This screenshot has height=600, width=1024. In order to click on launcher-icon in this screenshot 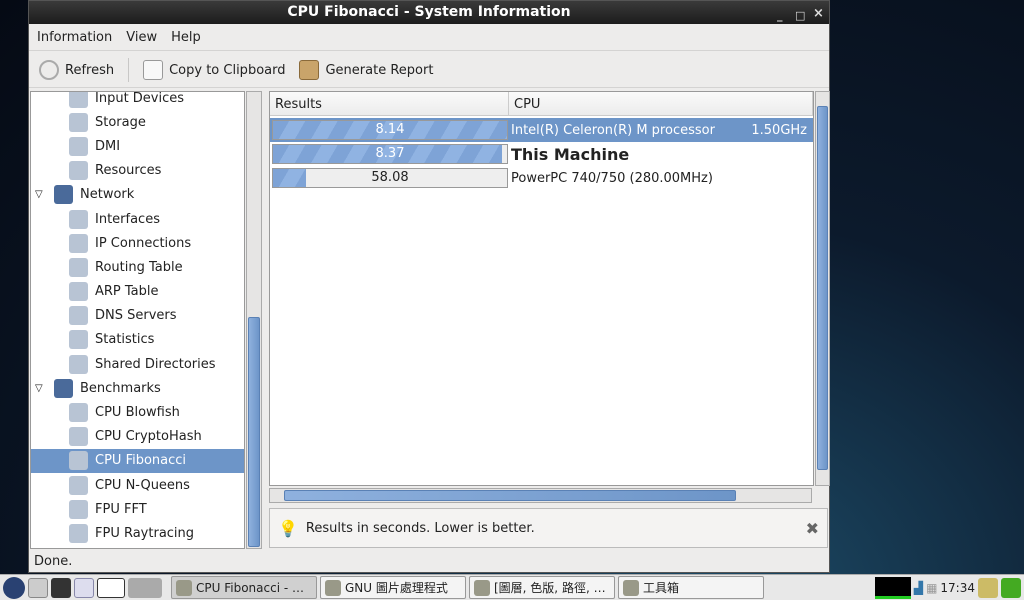, I will do `click(38, 587)`.